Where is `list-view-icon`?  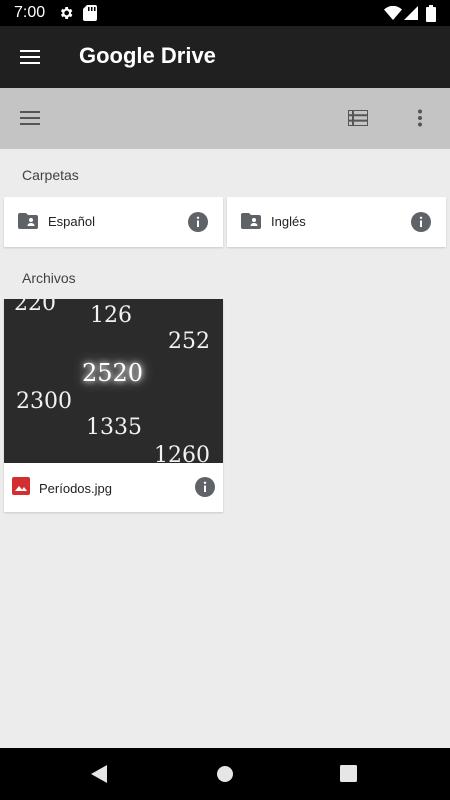 list-view-icon is located at coordinates (358, 118).